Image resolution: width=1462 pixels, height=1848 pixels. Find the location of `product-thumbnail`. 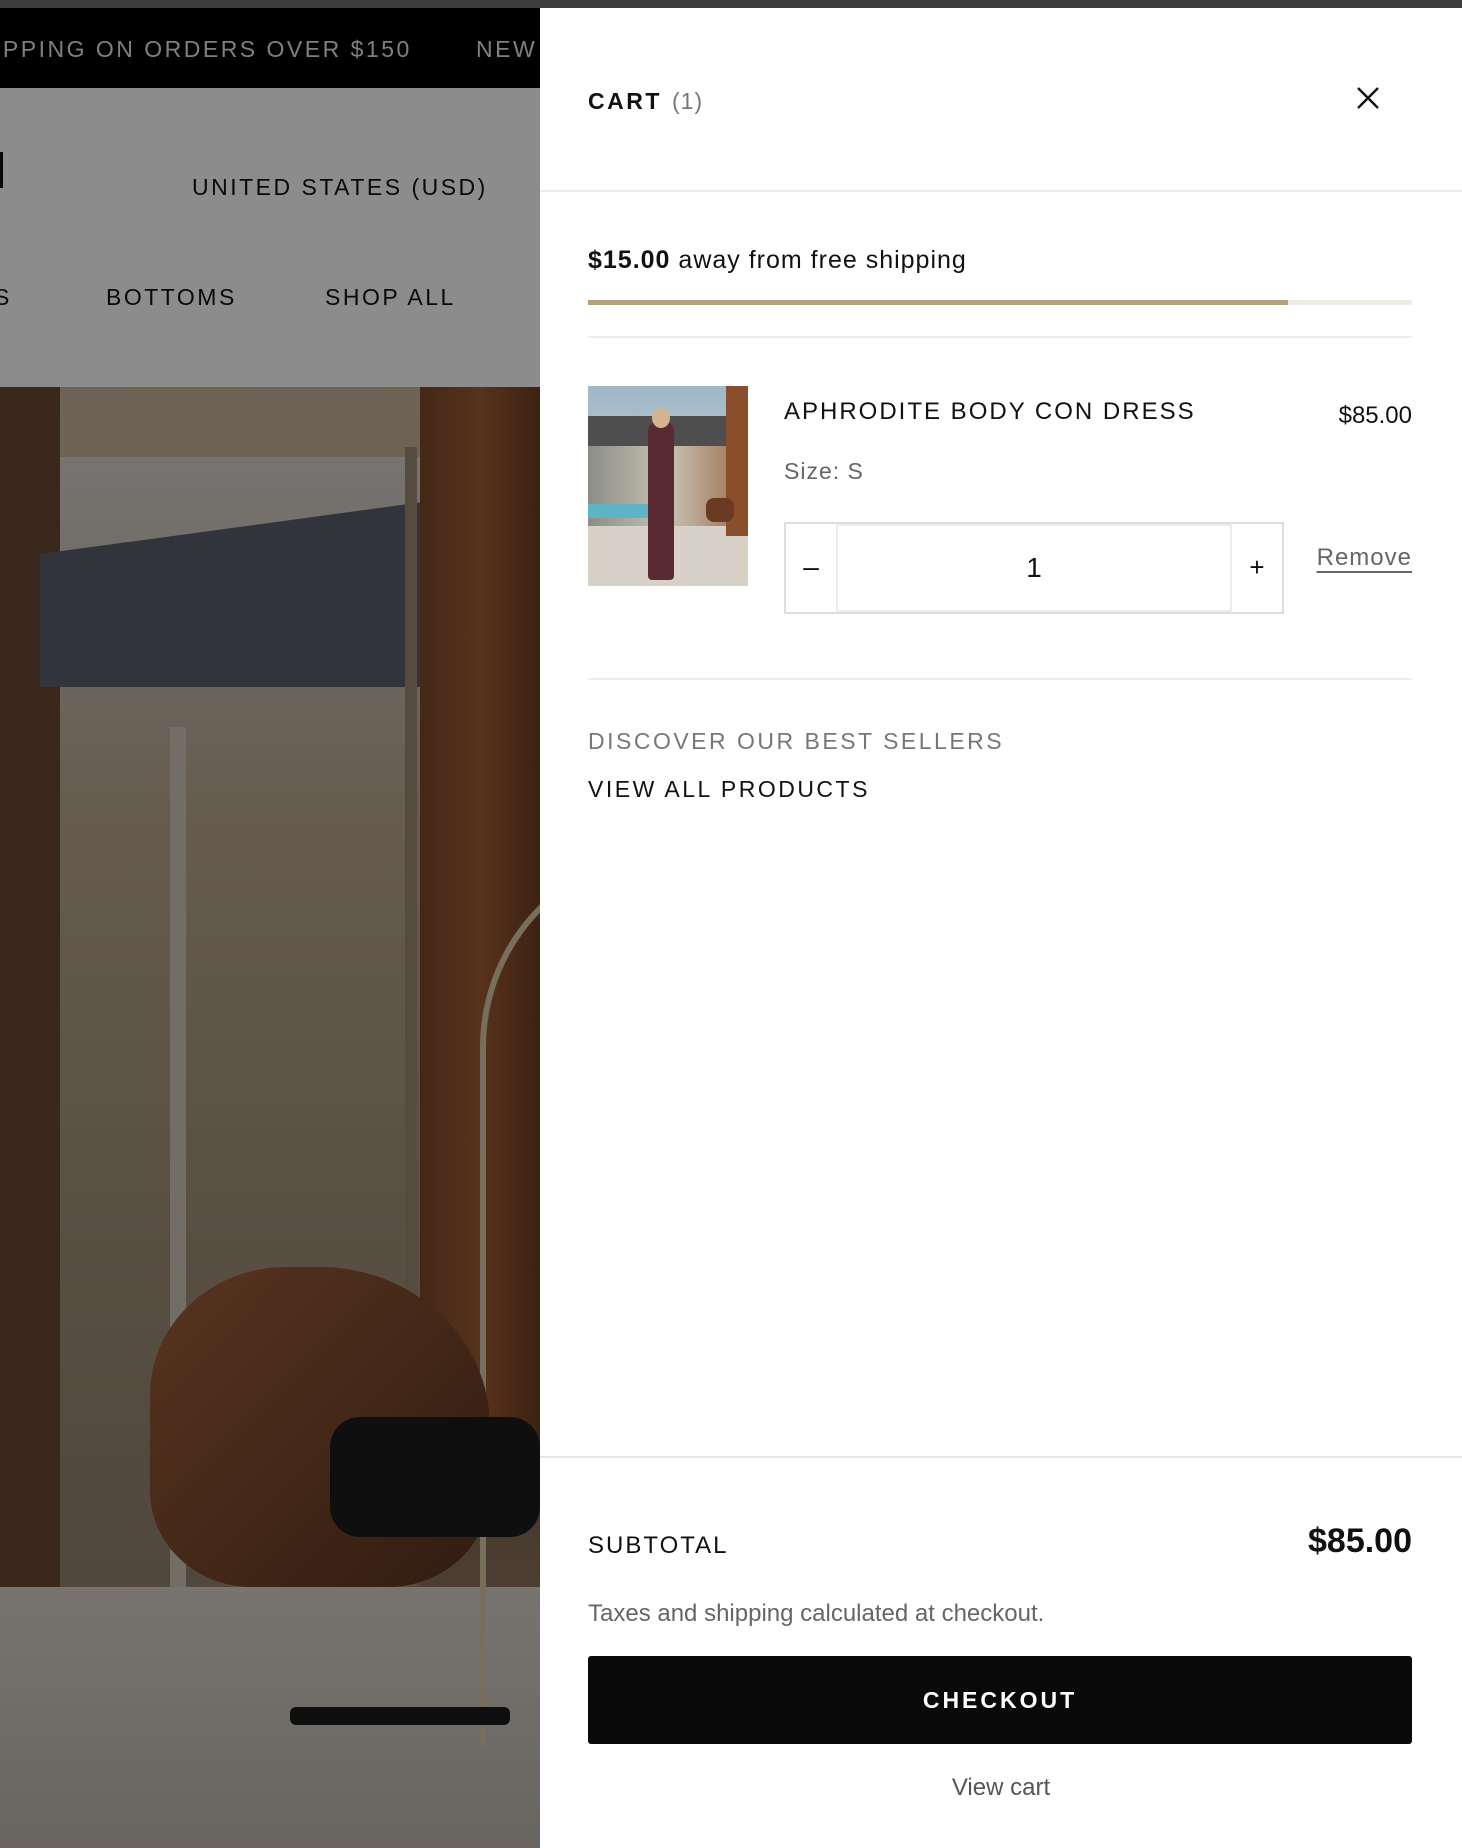

product-thumbnail is located at coordinates (668, 486).